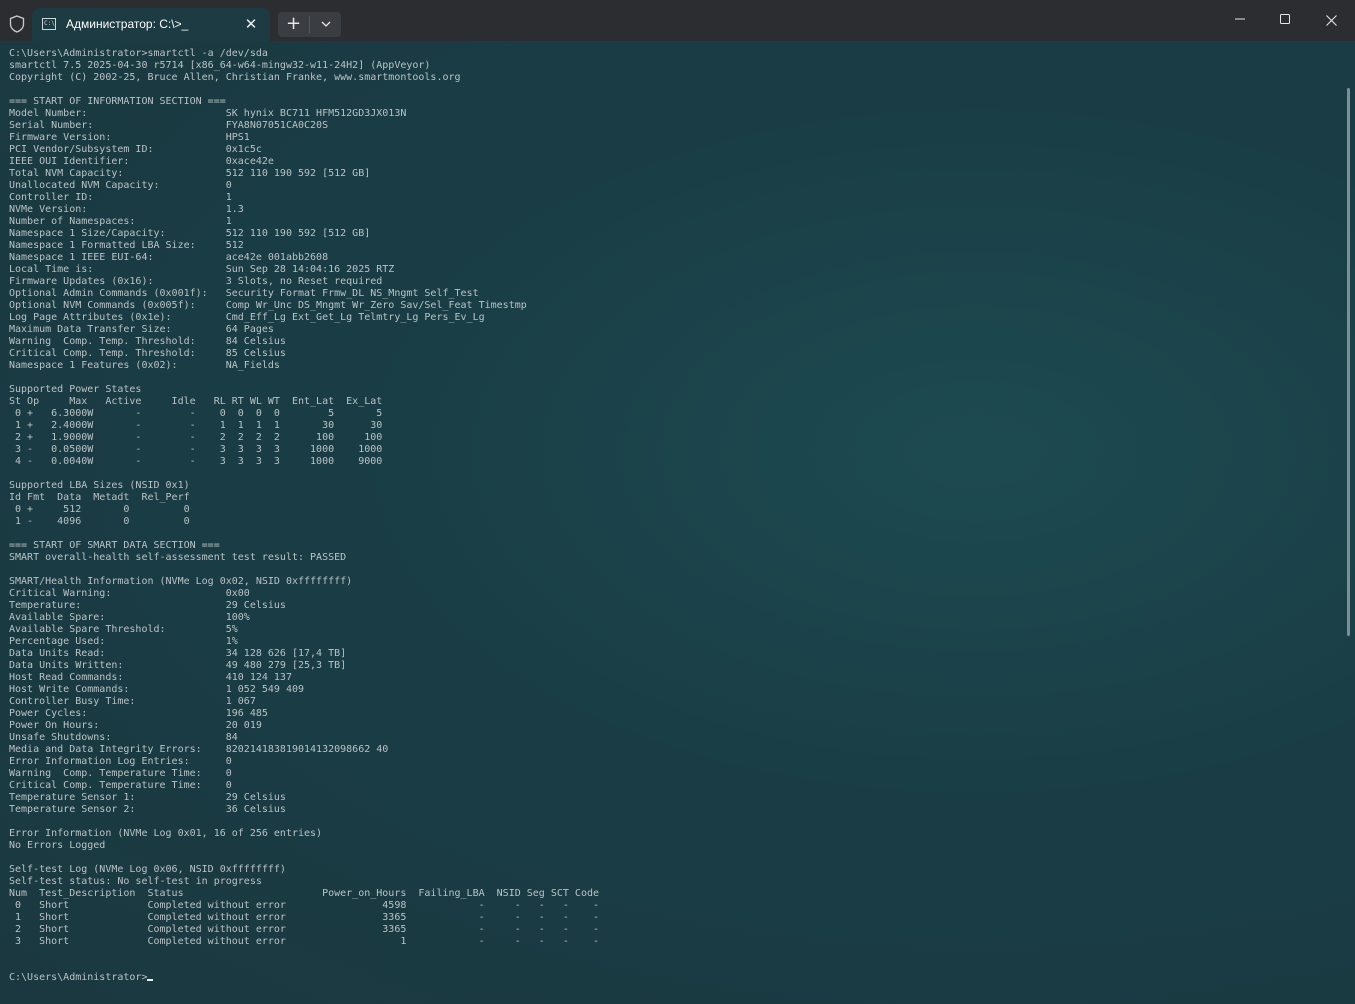 Image resolution: width=1355 pixels, height=1004 pixels. I want to click on terminal-line: Number of Namespaces: 1, so click(120, 221).